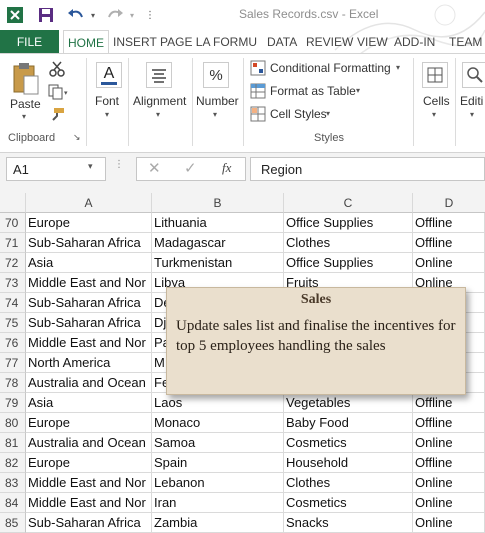 This screenshot has height=533, width=485. What do you see at coordinates (13, 343) in the screenshot?
I see `row-header: 76` at bounding box center [13, 343].